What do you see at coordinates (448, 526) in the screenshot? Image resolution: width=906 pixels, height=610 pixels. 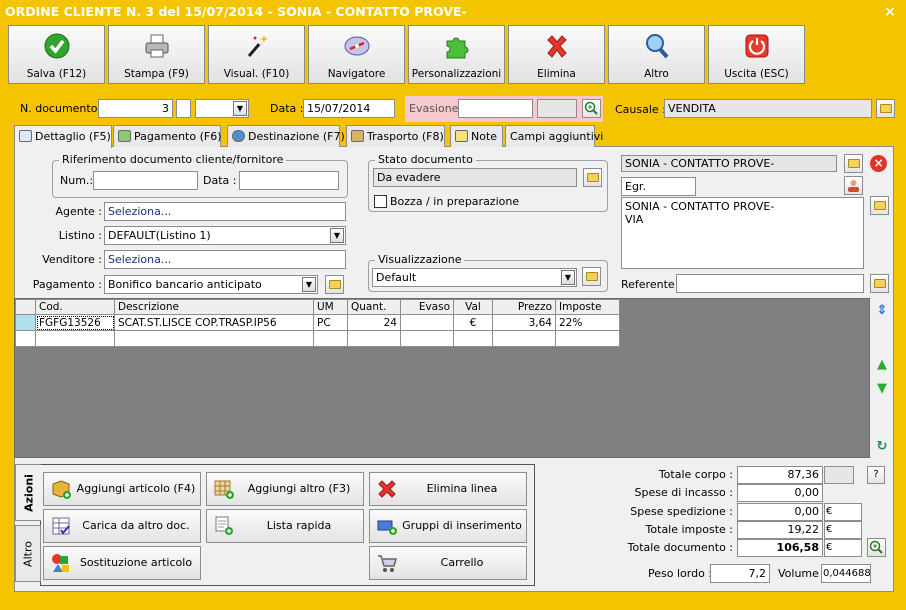 I see `insertion-groups-button: Gruppi di inserimento` at bounding box center [448, 526].